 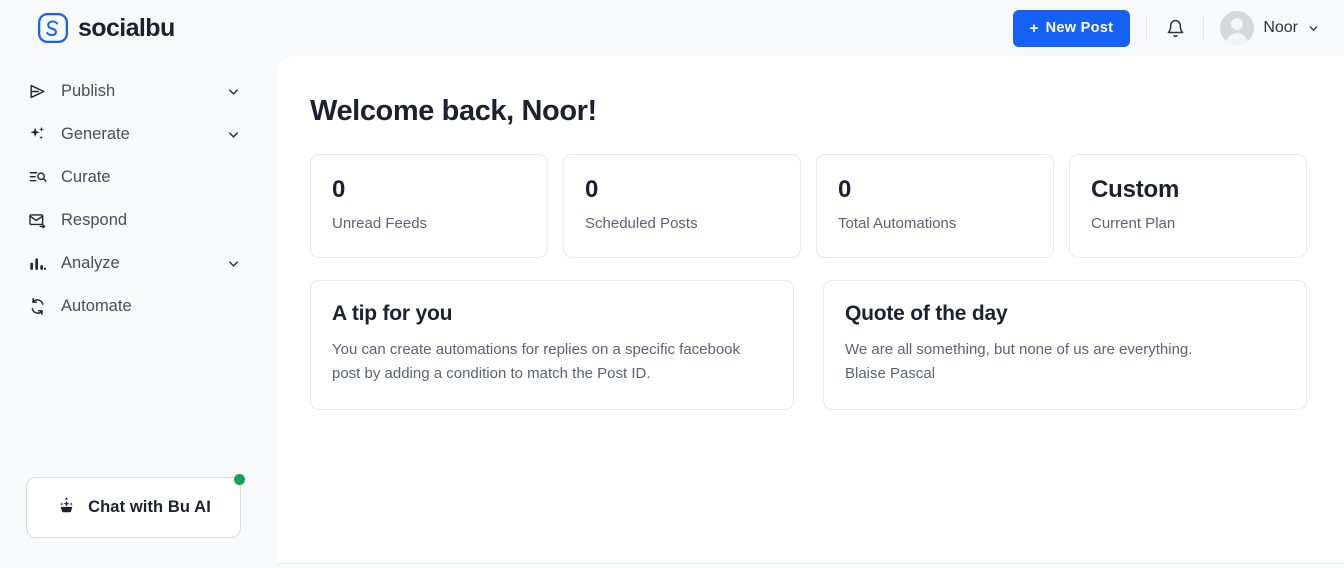 I want to click on quote-author: Blaise Pascal, so click(x=890, y=374).